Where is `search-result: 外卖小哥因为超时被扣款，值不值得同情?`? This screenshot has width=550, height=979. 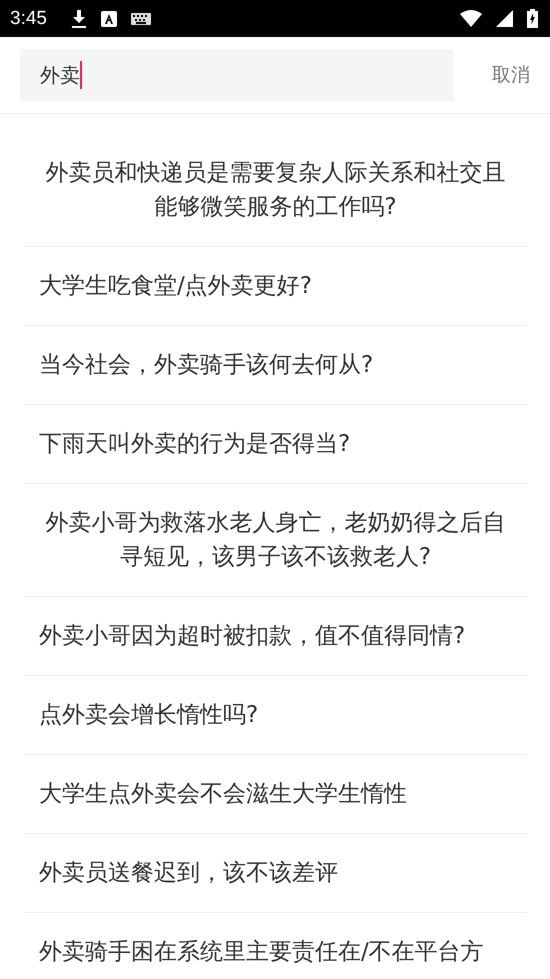
search-result: 外卖小哥因为超时被扣款，值不值得同情? is located at coordinates (252, 636).